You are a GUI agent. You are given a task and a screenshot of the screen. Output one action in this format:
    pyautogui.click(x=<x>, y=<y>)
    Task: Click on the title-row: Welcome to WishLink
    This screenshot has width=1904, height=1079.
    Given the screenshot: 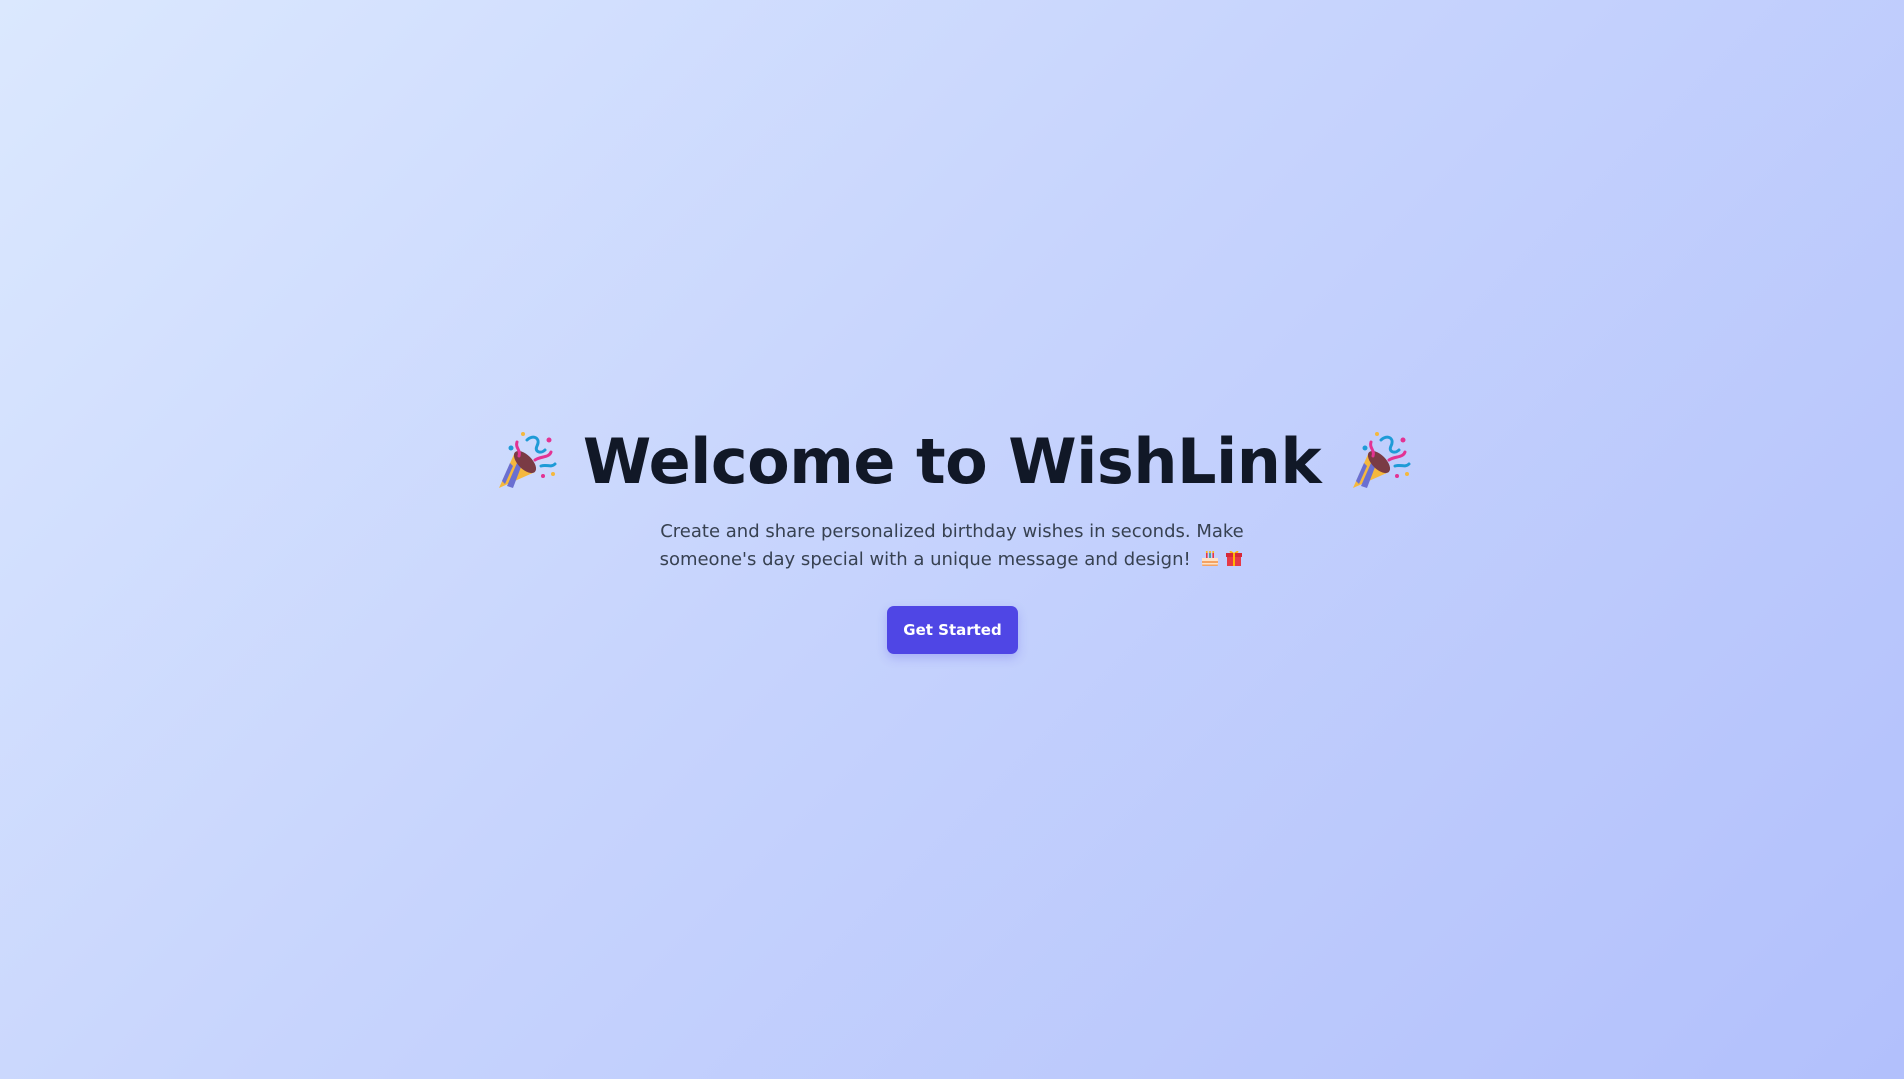 What is the action you would take?
    pyautogui.click(x=952, y=462)
    